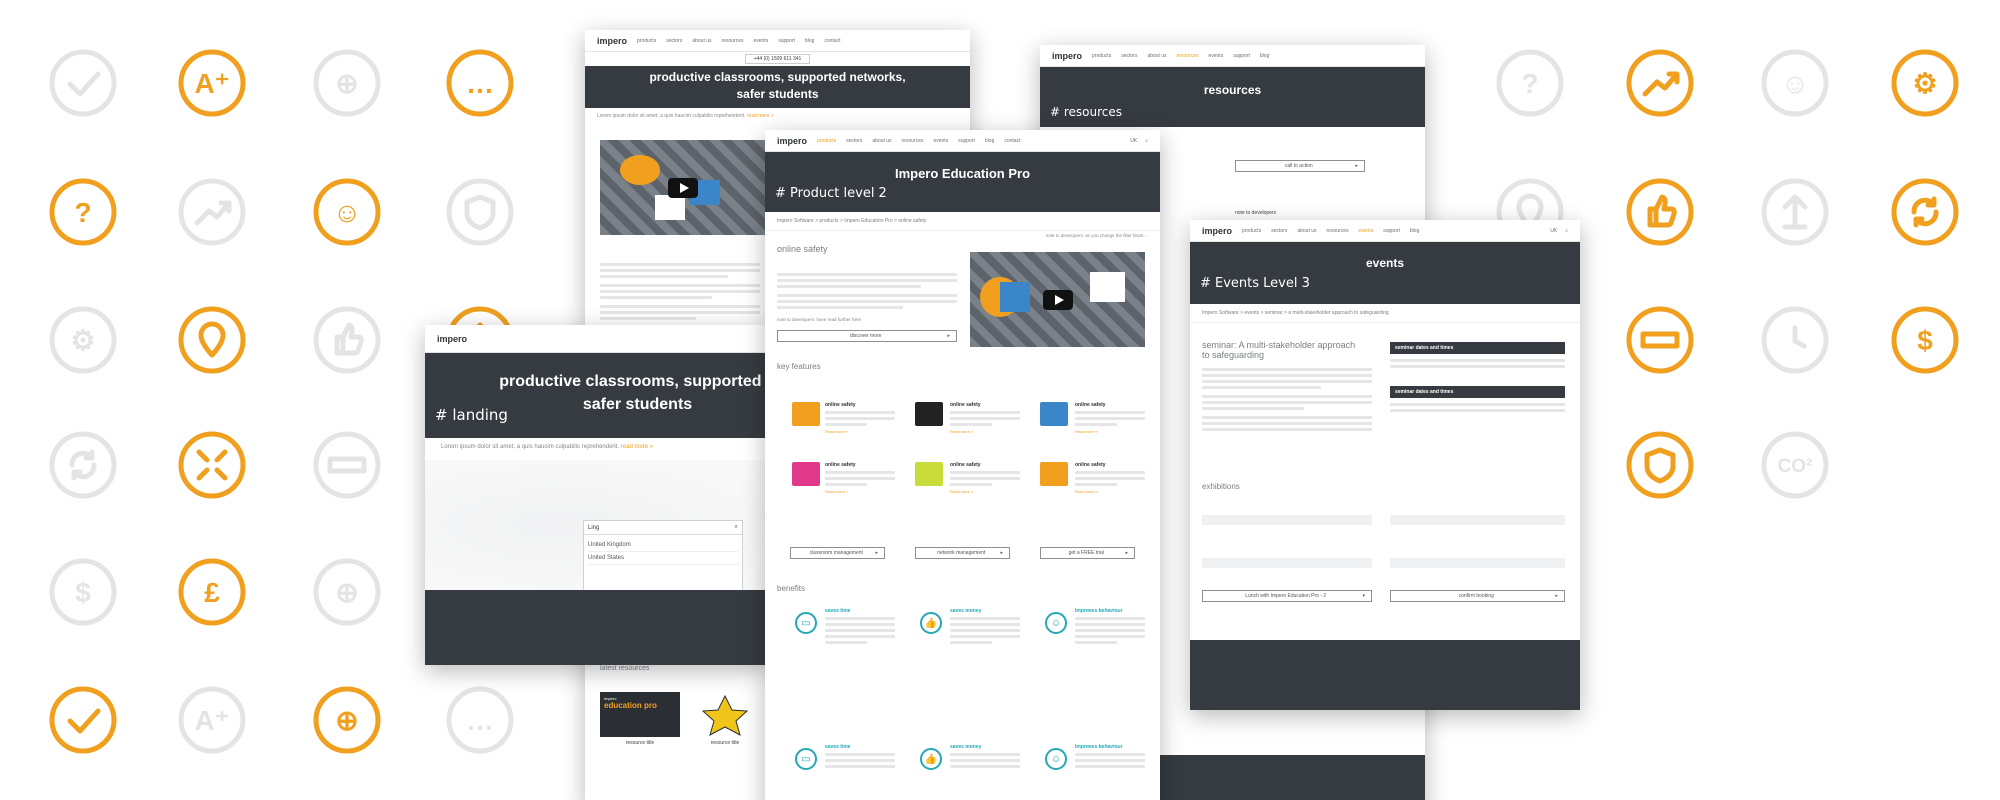 The image size is (2000, 800). I want to click on resource-title: resource title, so click(640, 743).